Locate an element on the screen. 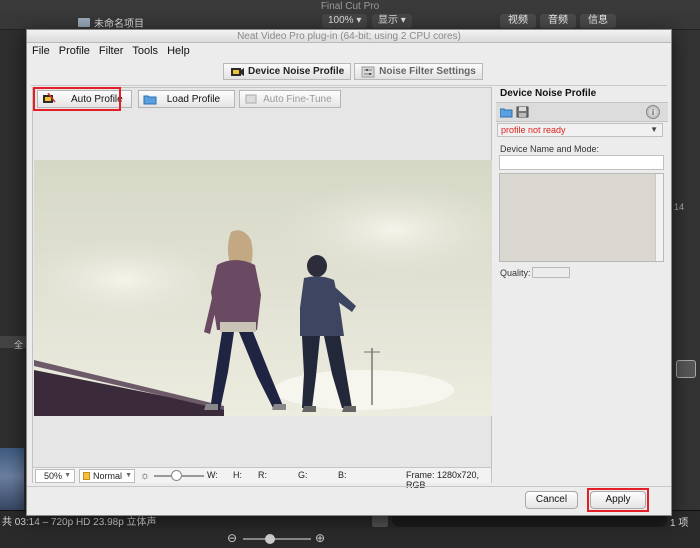  profile-details-box is located at coordinates (581, 217).